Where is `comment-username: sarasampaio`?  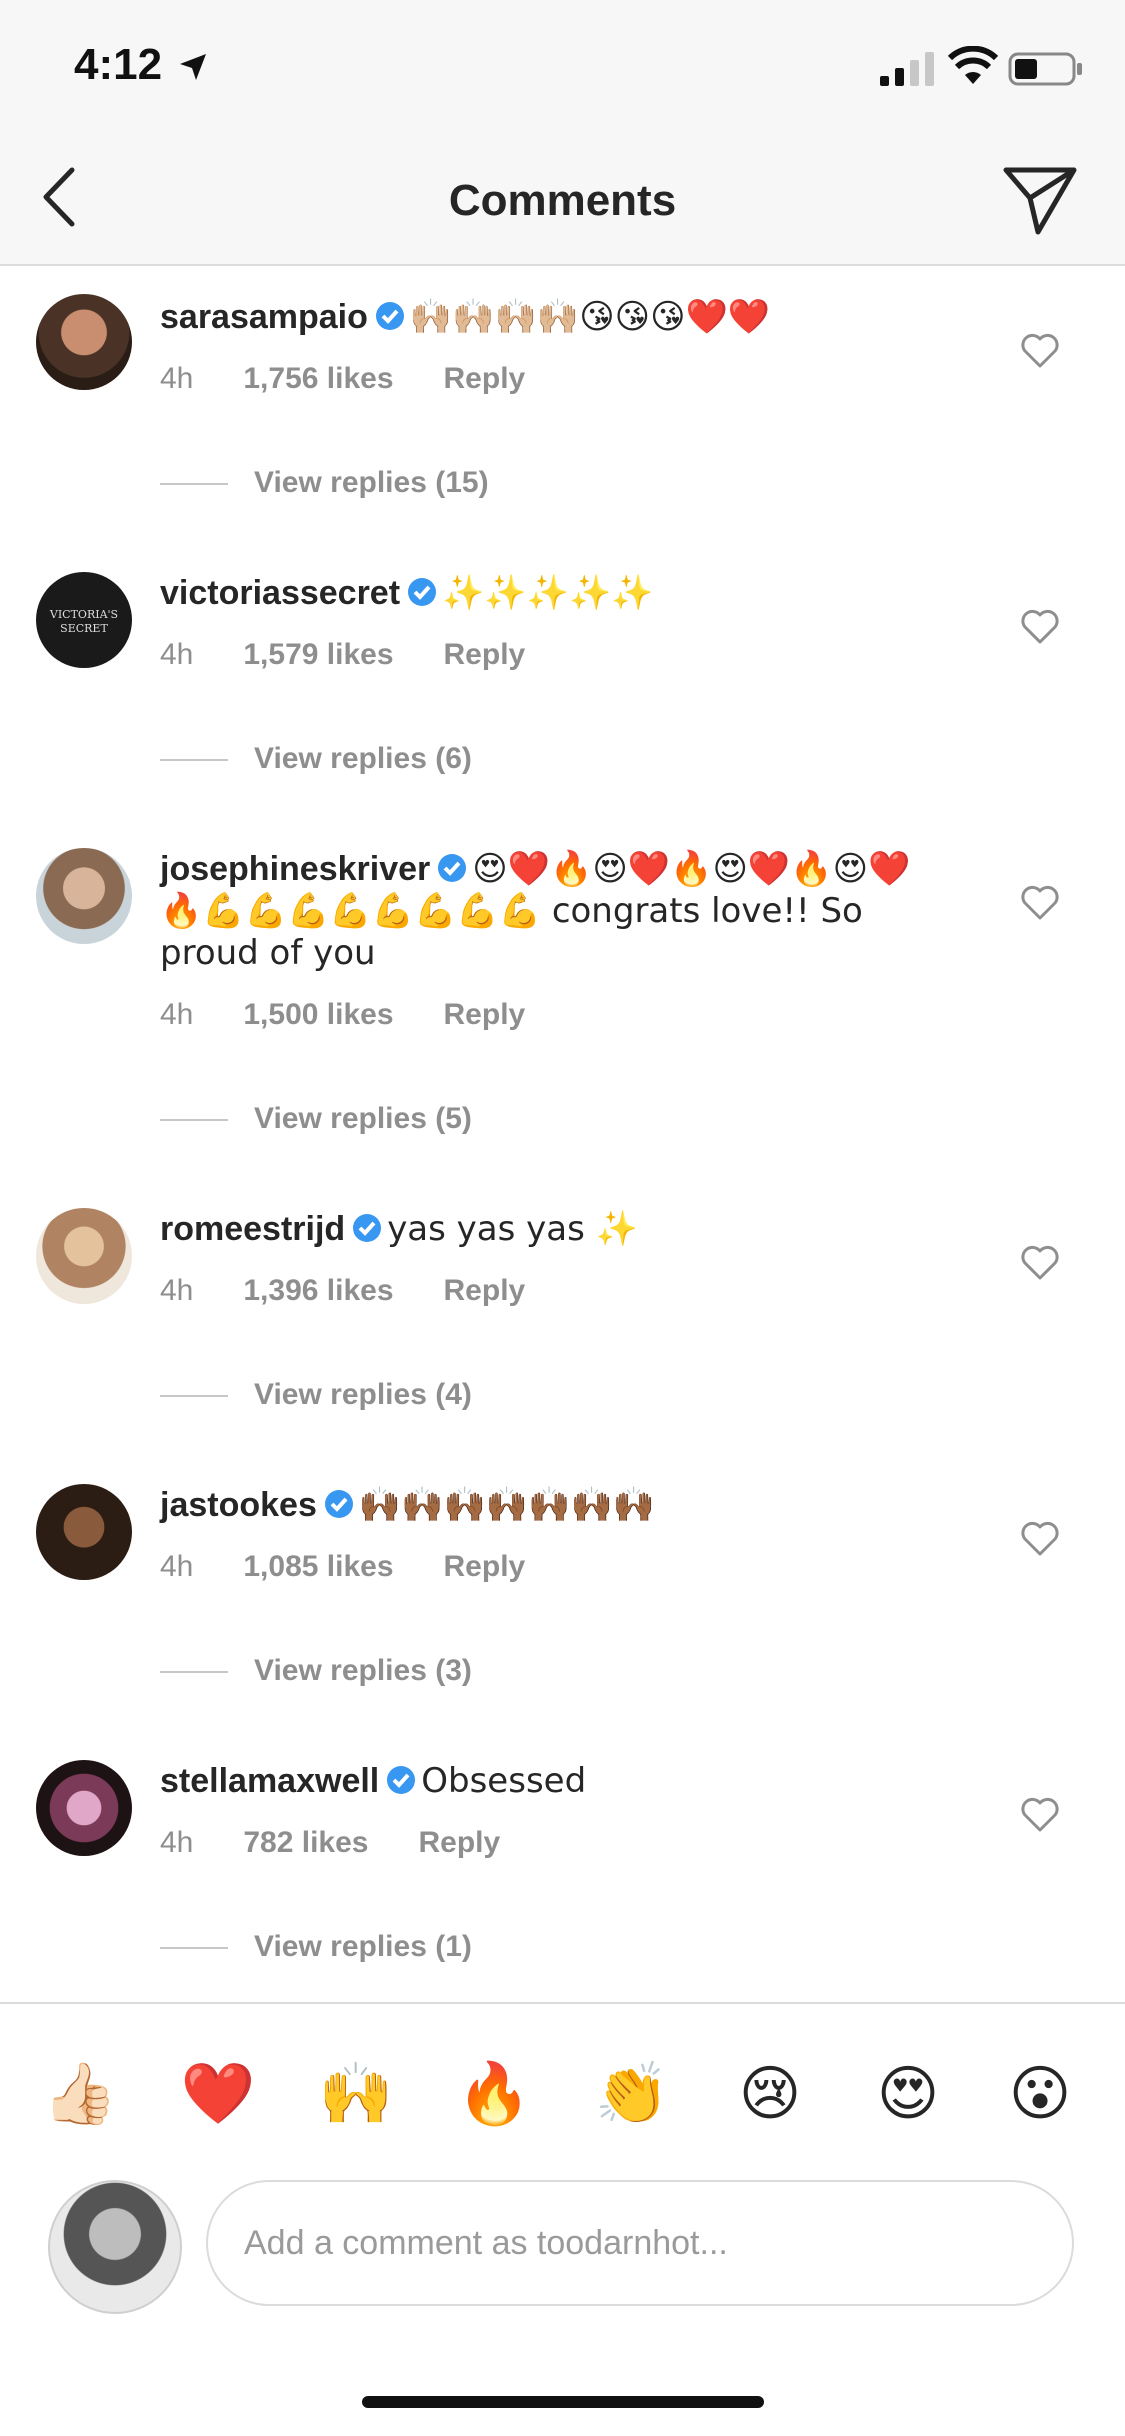 comment-username: sarasampaio is located at coordinates (264, 317).